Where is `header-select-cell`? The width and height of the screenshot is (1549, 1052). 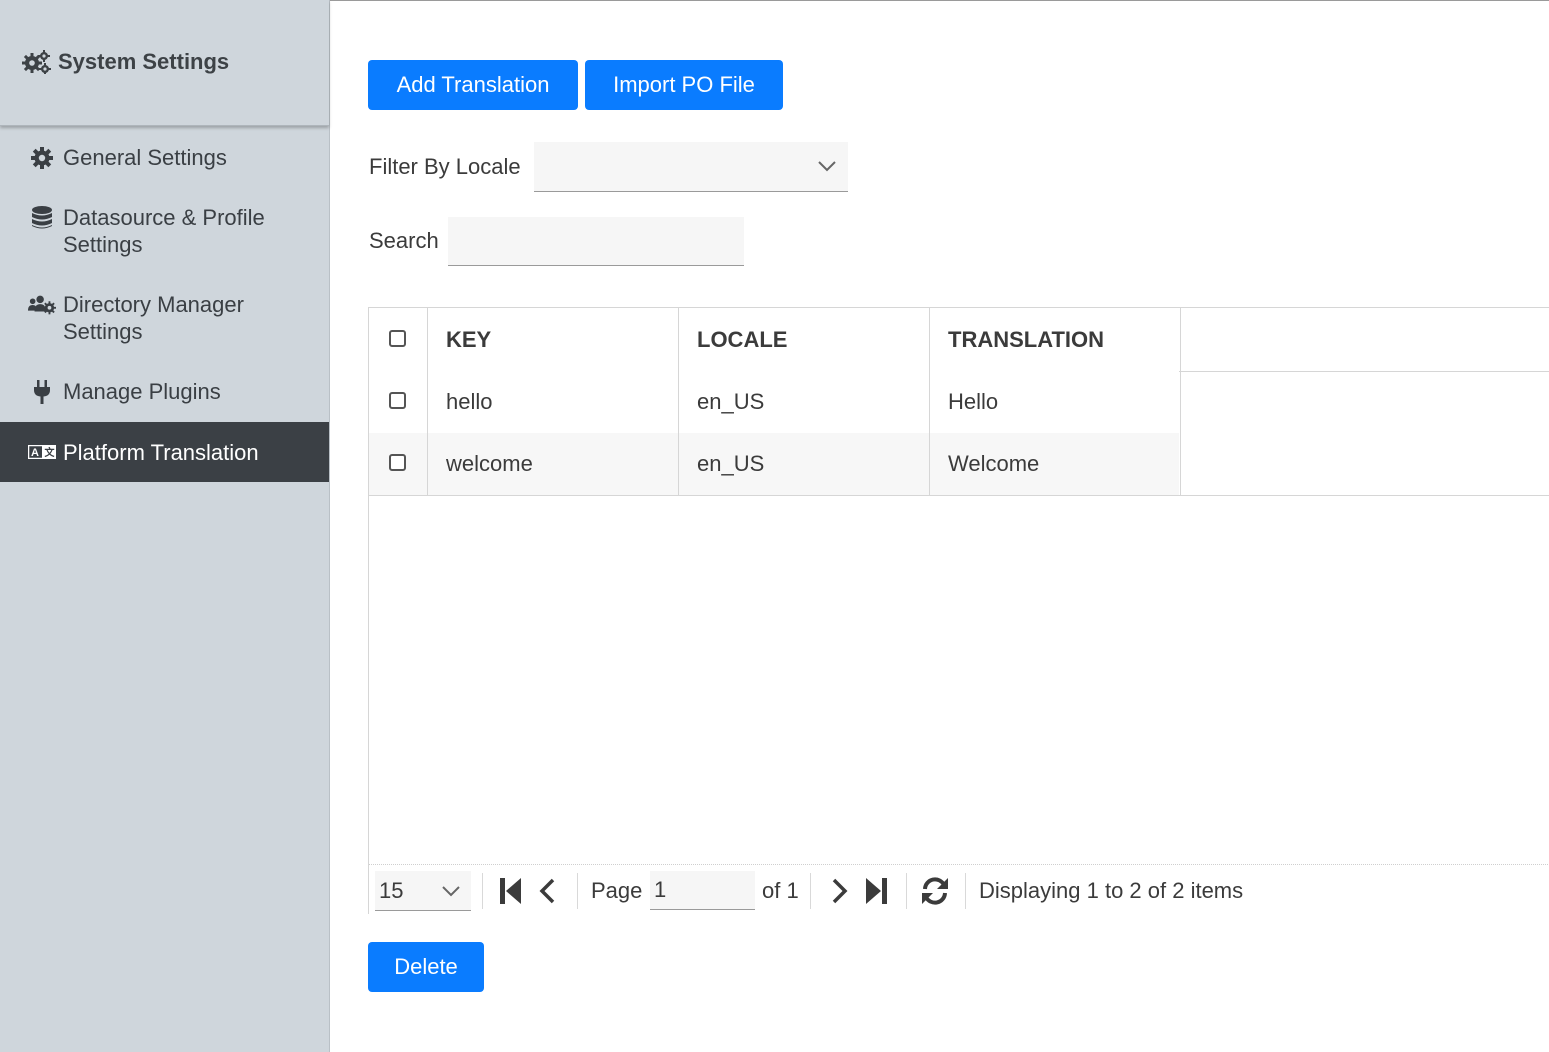 header-select-cell is located at coordinates (398, 339).